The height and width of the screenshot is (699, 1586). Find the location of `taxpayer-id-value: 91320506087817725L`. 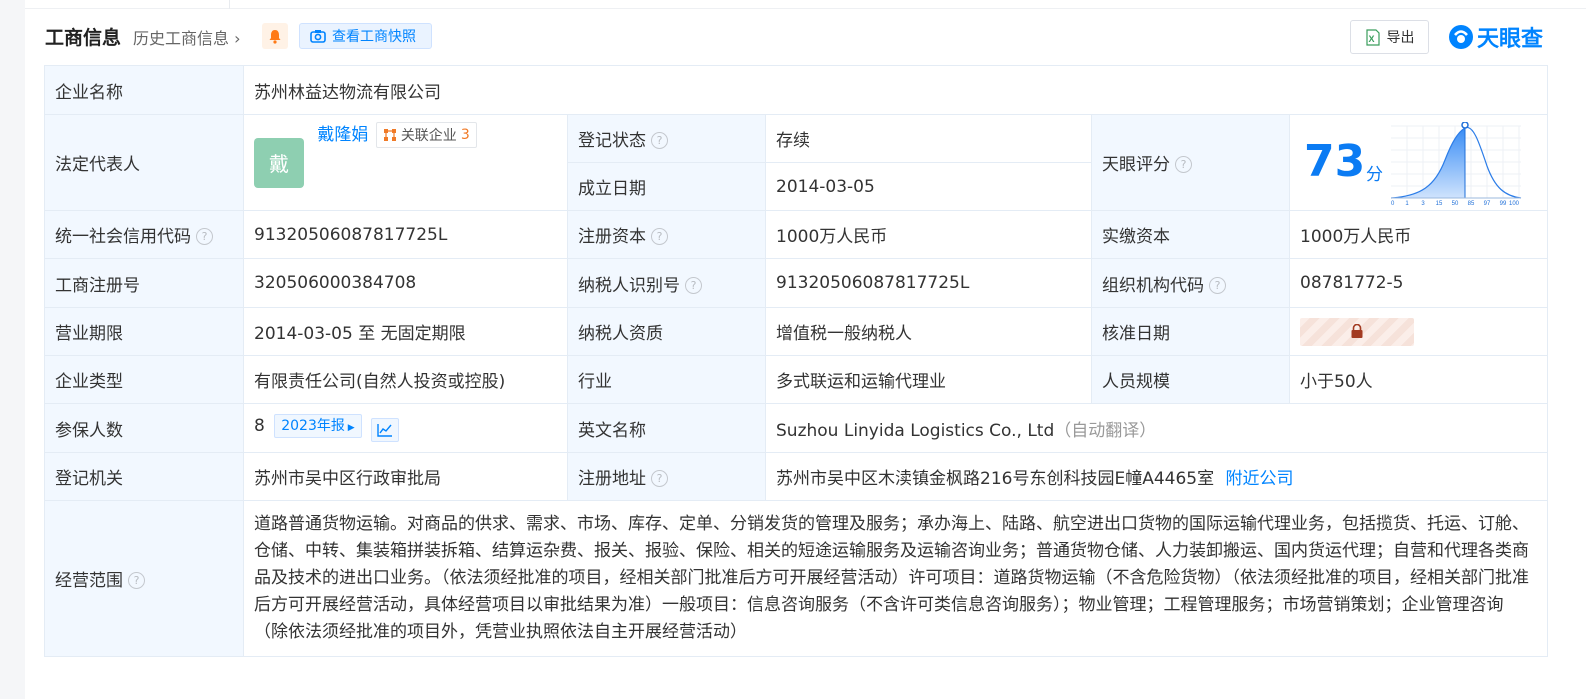

taxpayer-id-value: 91320506087817725L is located at coordinates (928, 283).